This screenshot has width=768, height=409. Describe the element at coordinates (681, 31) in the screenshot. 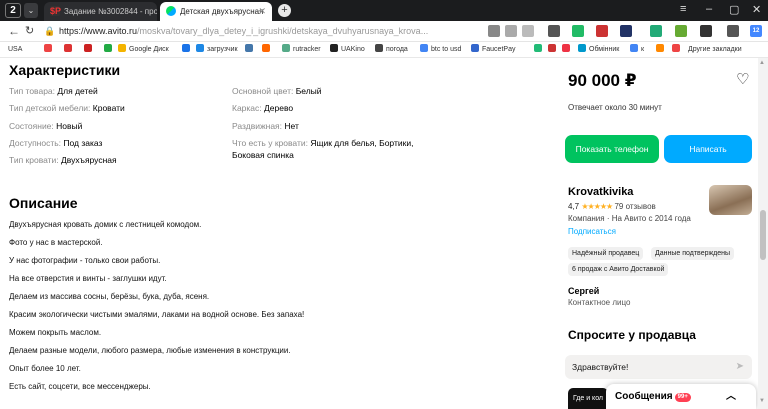

I see `download-icon` at that location.